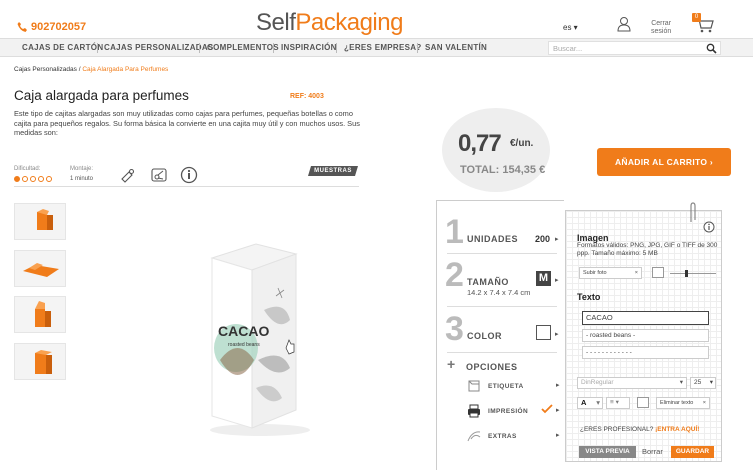 Image resolution: width=753 pixels, height=476 pixels. What do you see at coordinates (243, 331) in the screenshot?
I see `box-print-title: CACAO` at bounding box center [243, 331].